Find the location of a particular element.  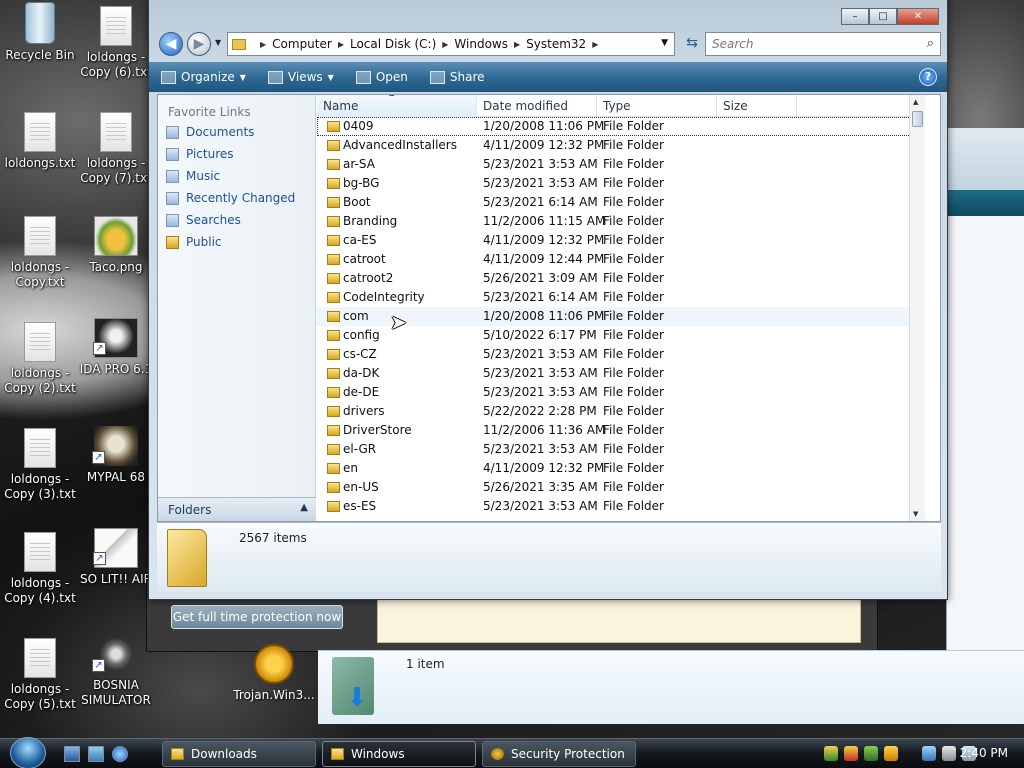

file-row: de-DE 5/23/2021 3:53 AM File Folder is located at coordinates (621, 392).